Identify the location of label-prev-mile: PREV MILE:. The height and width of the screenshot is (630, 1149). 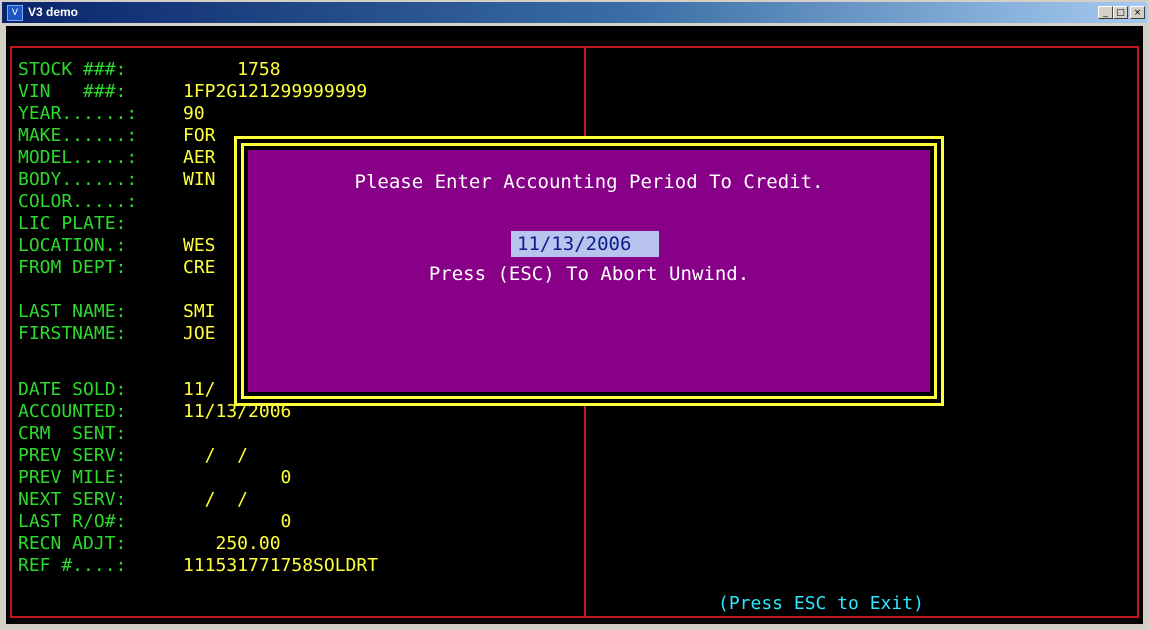
(72, 477).